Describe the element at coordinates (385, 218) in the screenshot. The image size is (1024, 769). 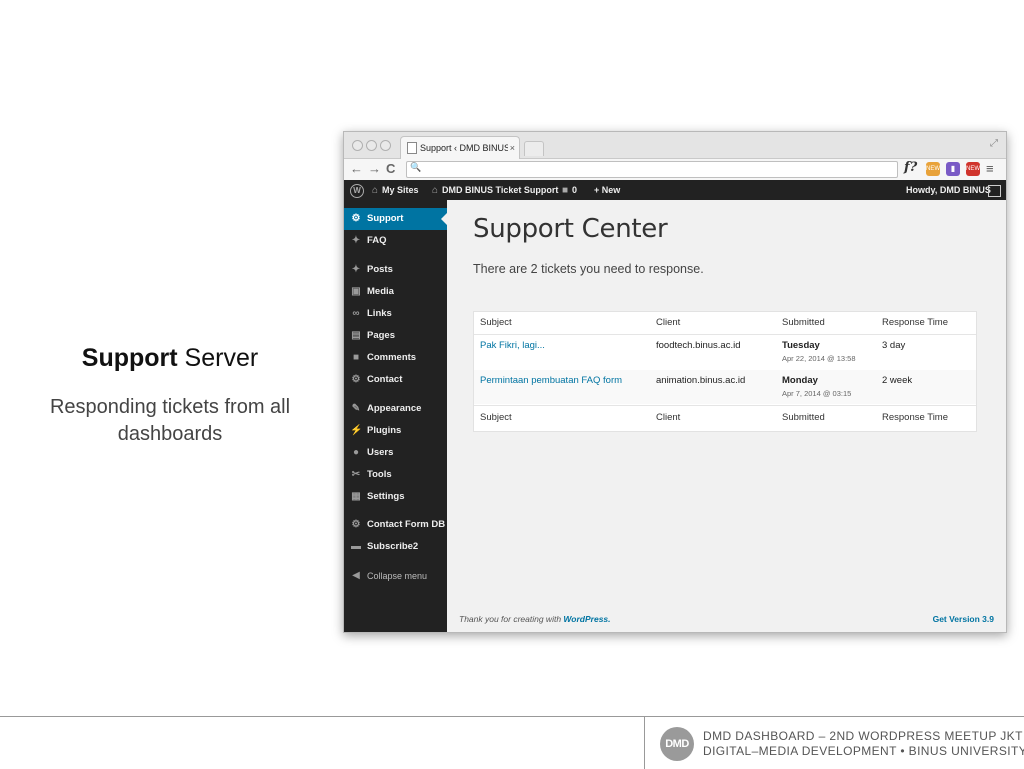
I see `sidebar-item-label: Support` at that location.